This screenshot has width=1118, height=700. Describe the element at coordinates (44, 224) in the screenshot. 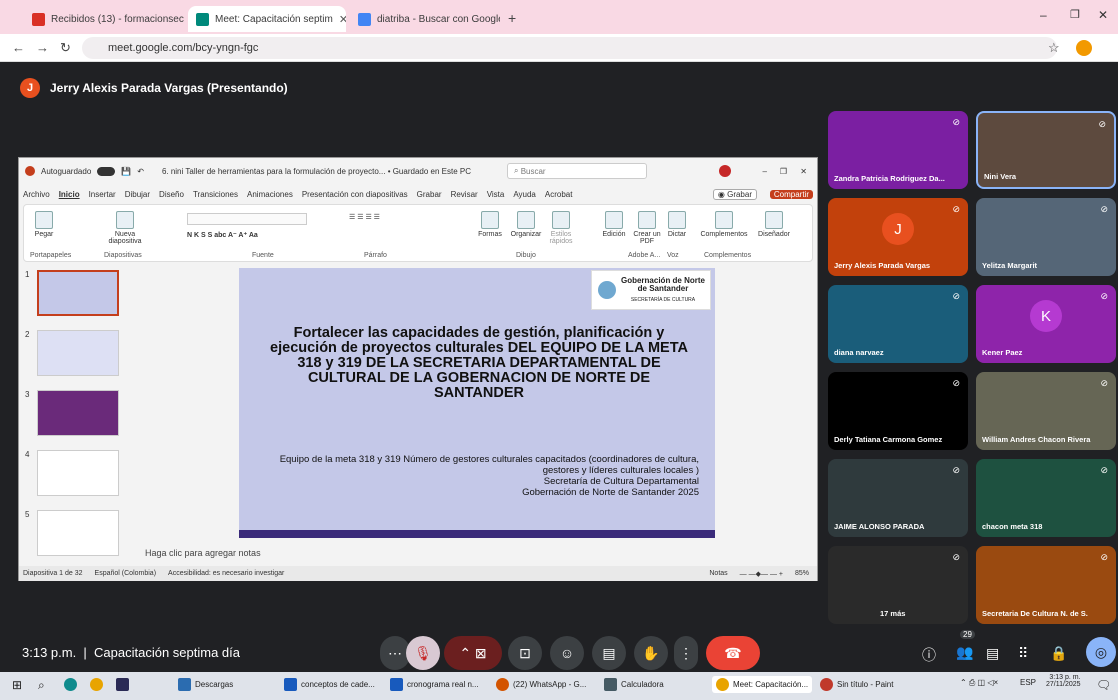

I see `paste-button: Pegar` at that location.